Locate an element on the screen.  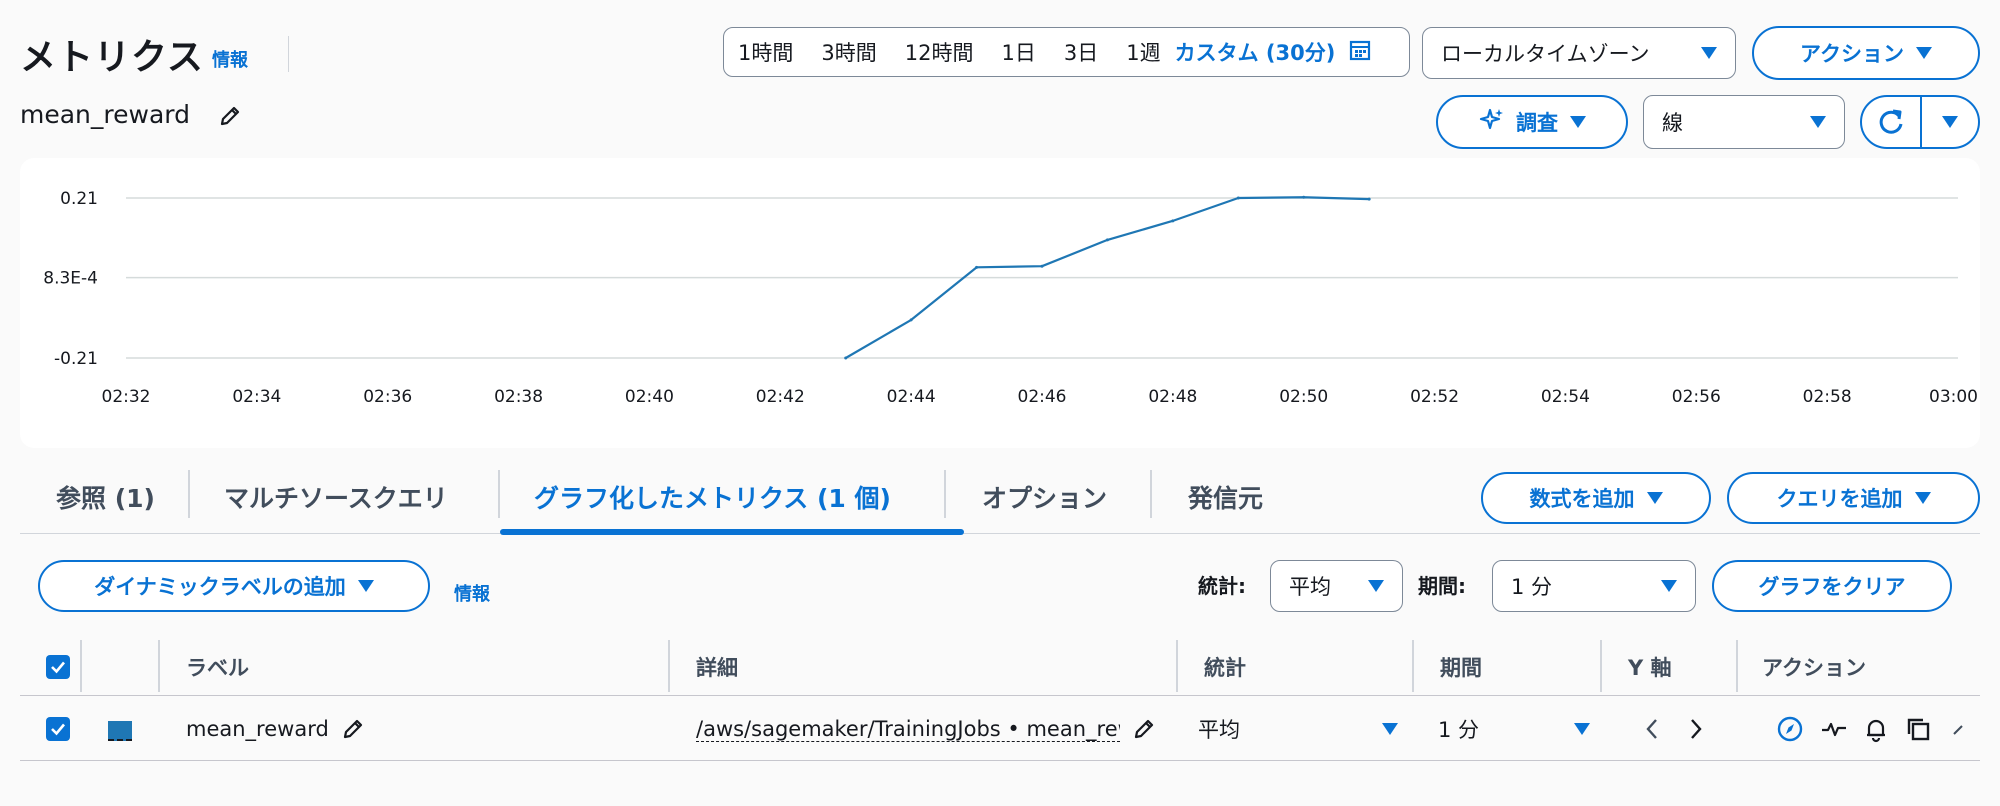
x-tick-label: 02:50 is located at coordinates (1303, 397).